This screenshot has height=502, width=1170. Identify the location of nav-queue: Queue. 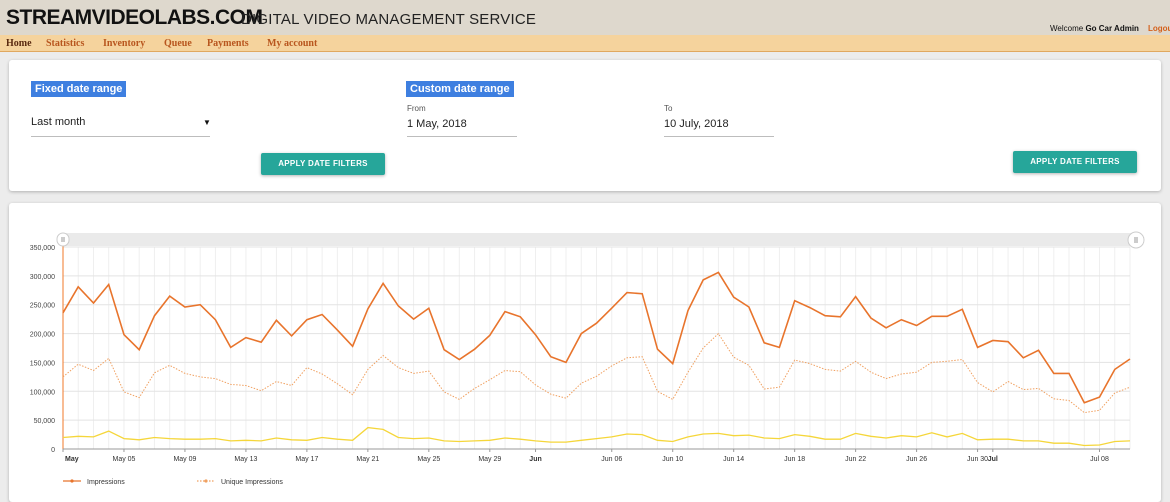
(178, 43).